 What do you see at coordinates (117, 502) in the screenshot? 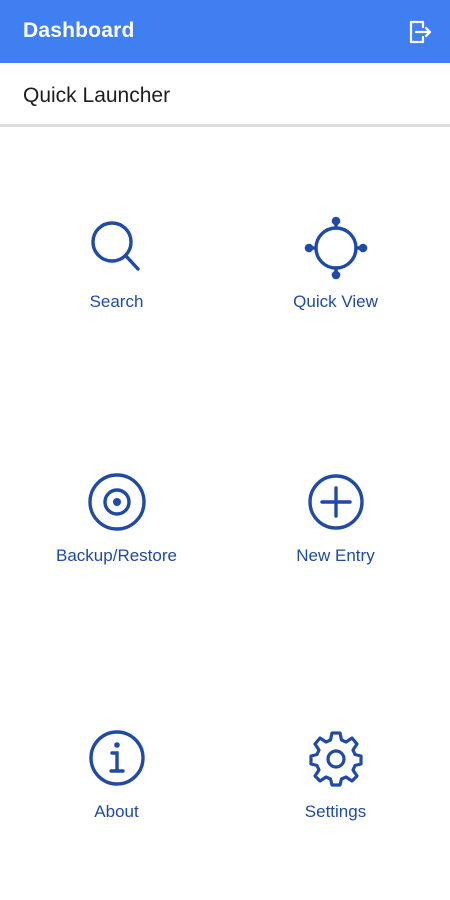
I see `target-icon` at bounding box center [117, 502].